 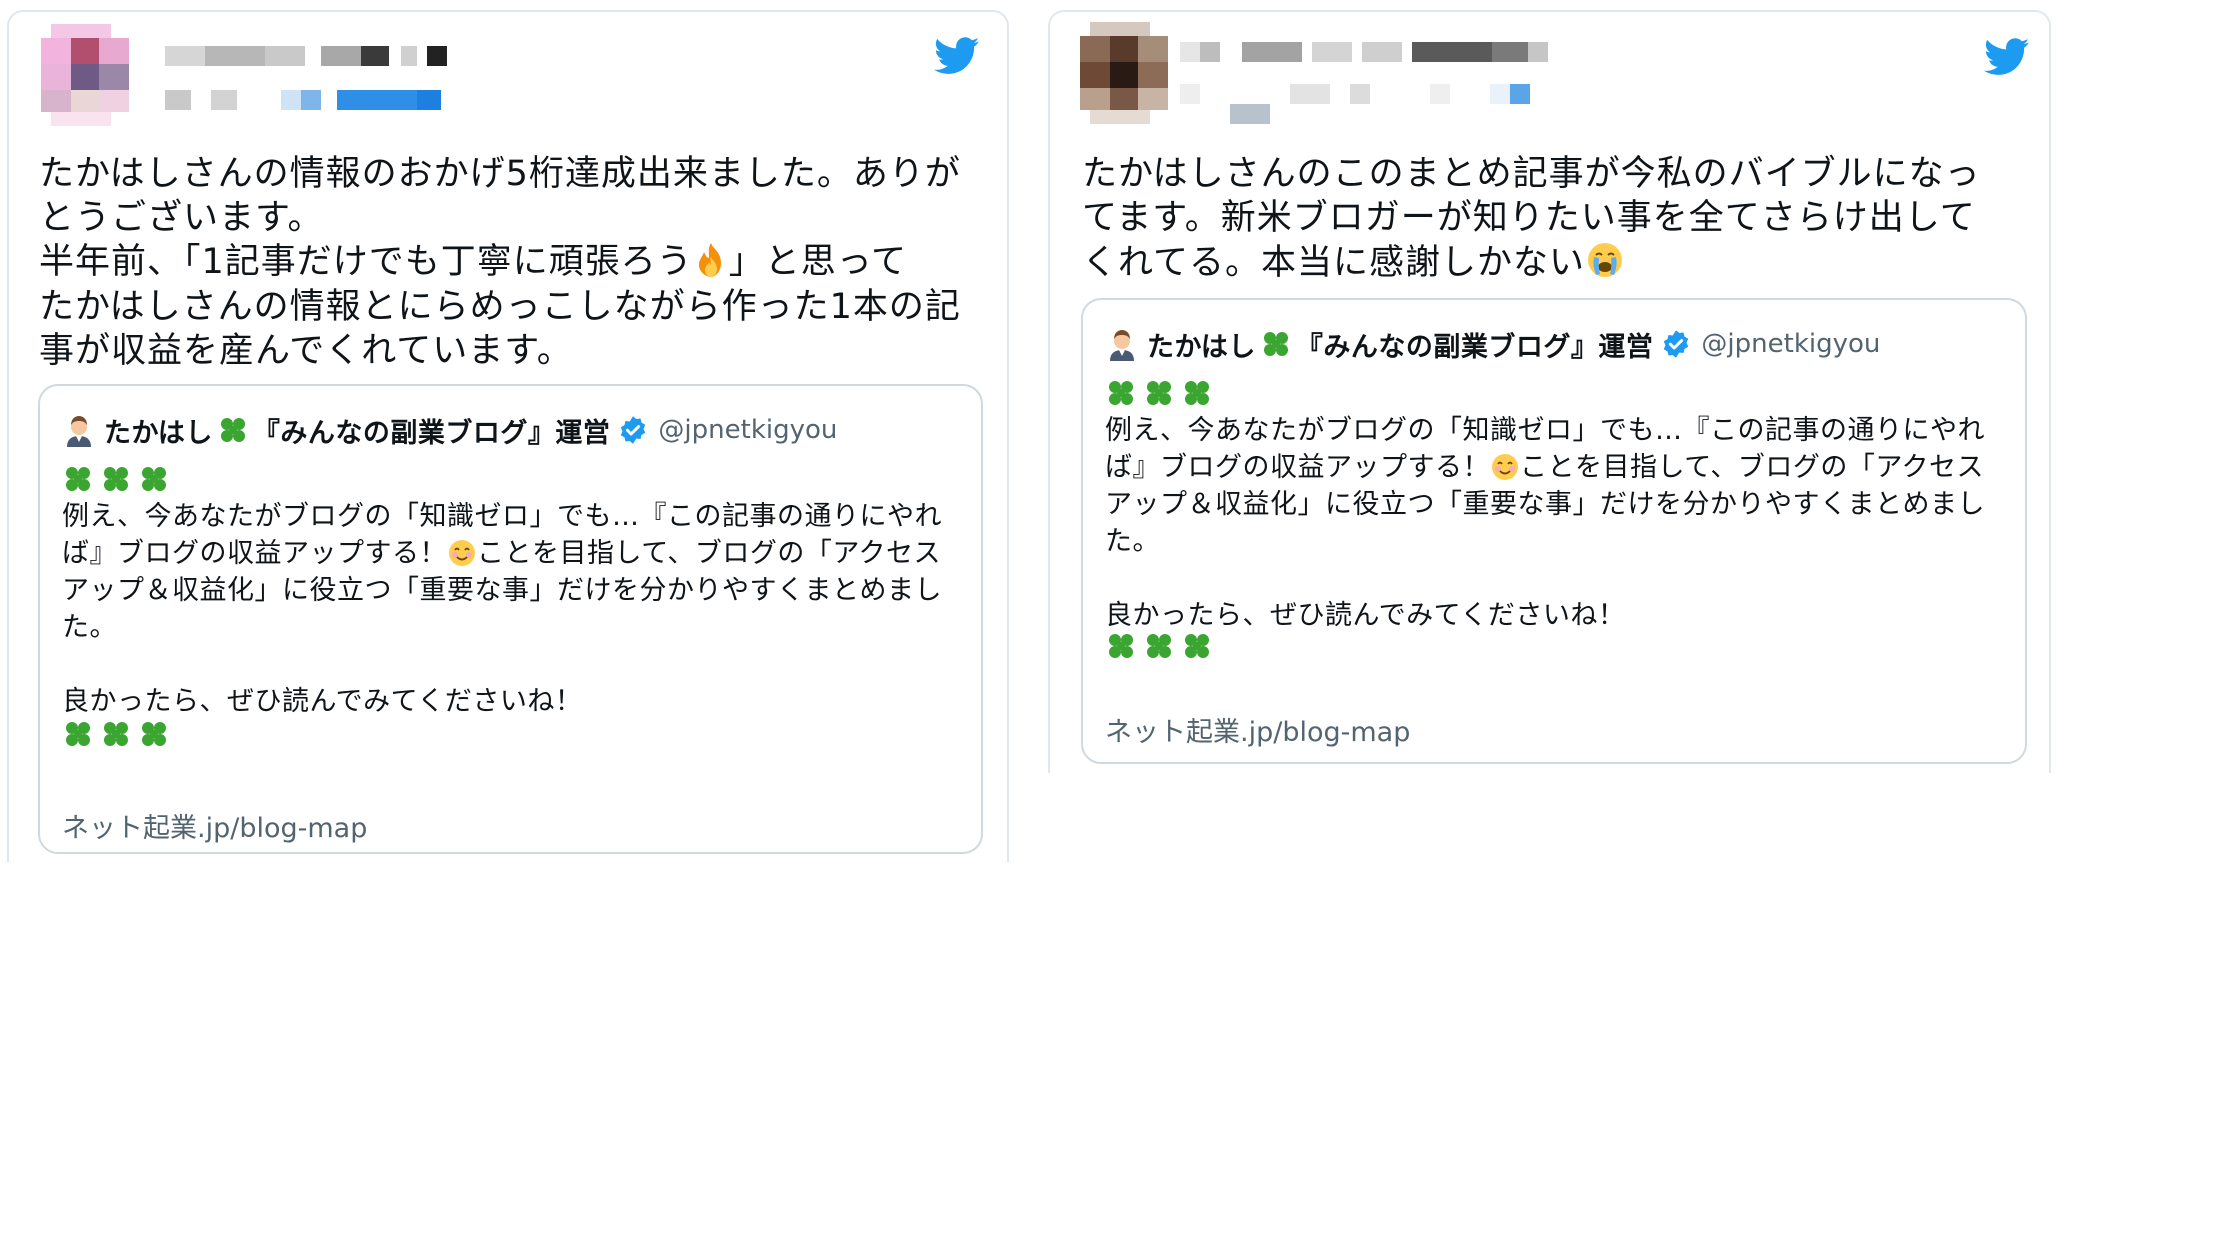 I want to click on crying-face-icon, so click(x=1605, y=263).